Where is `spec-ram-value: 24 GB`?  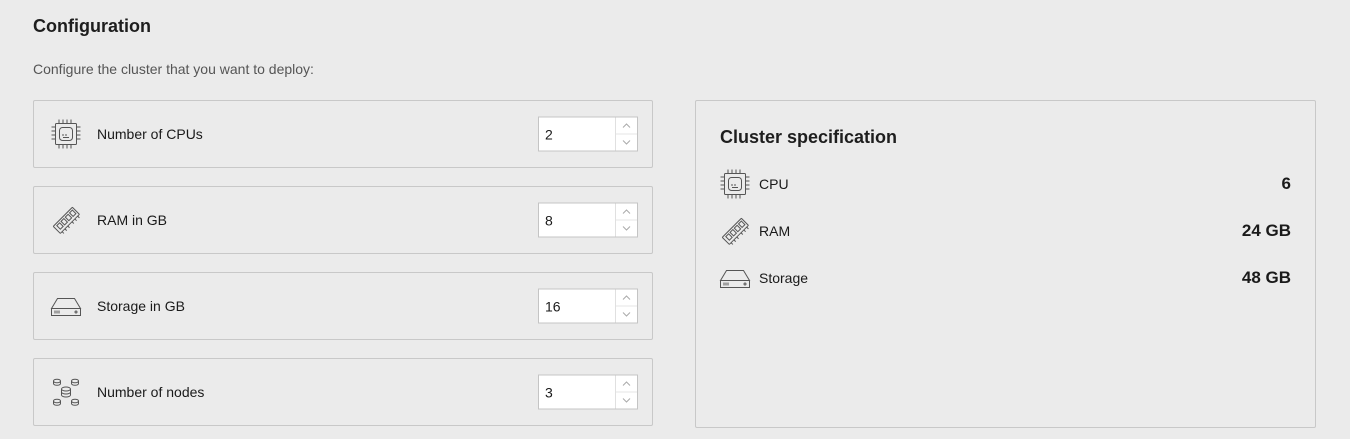
spec-ram-value: 24 GB is located at coordinates (1266, 230).